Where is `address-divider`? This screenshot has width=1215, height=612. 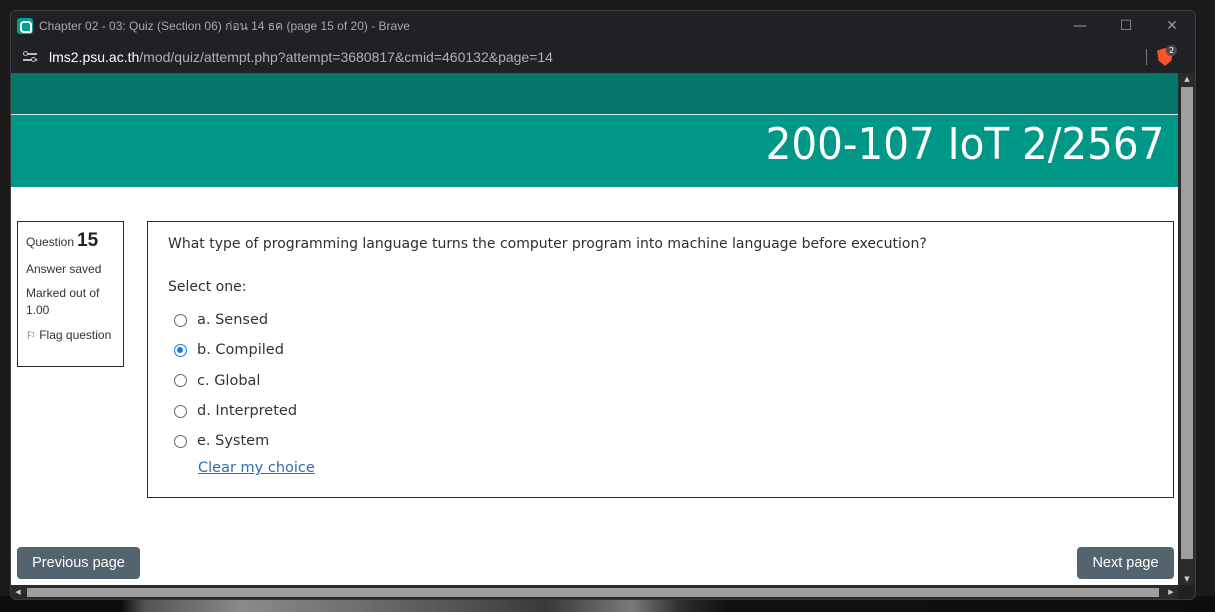 address-divider is located at coordinates (1146, 57).